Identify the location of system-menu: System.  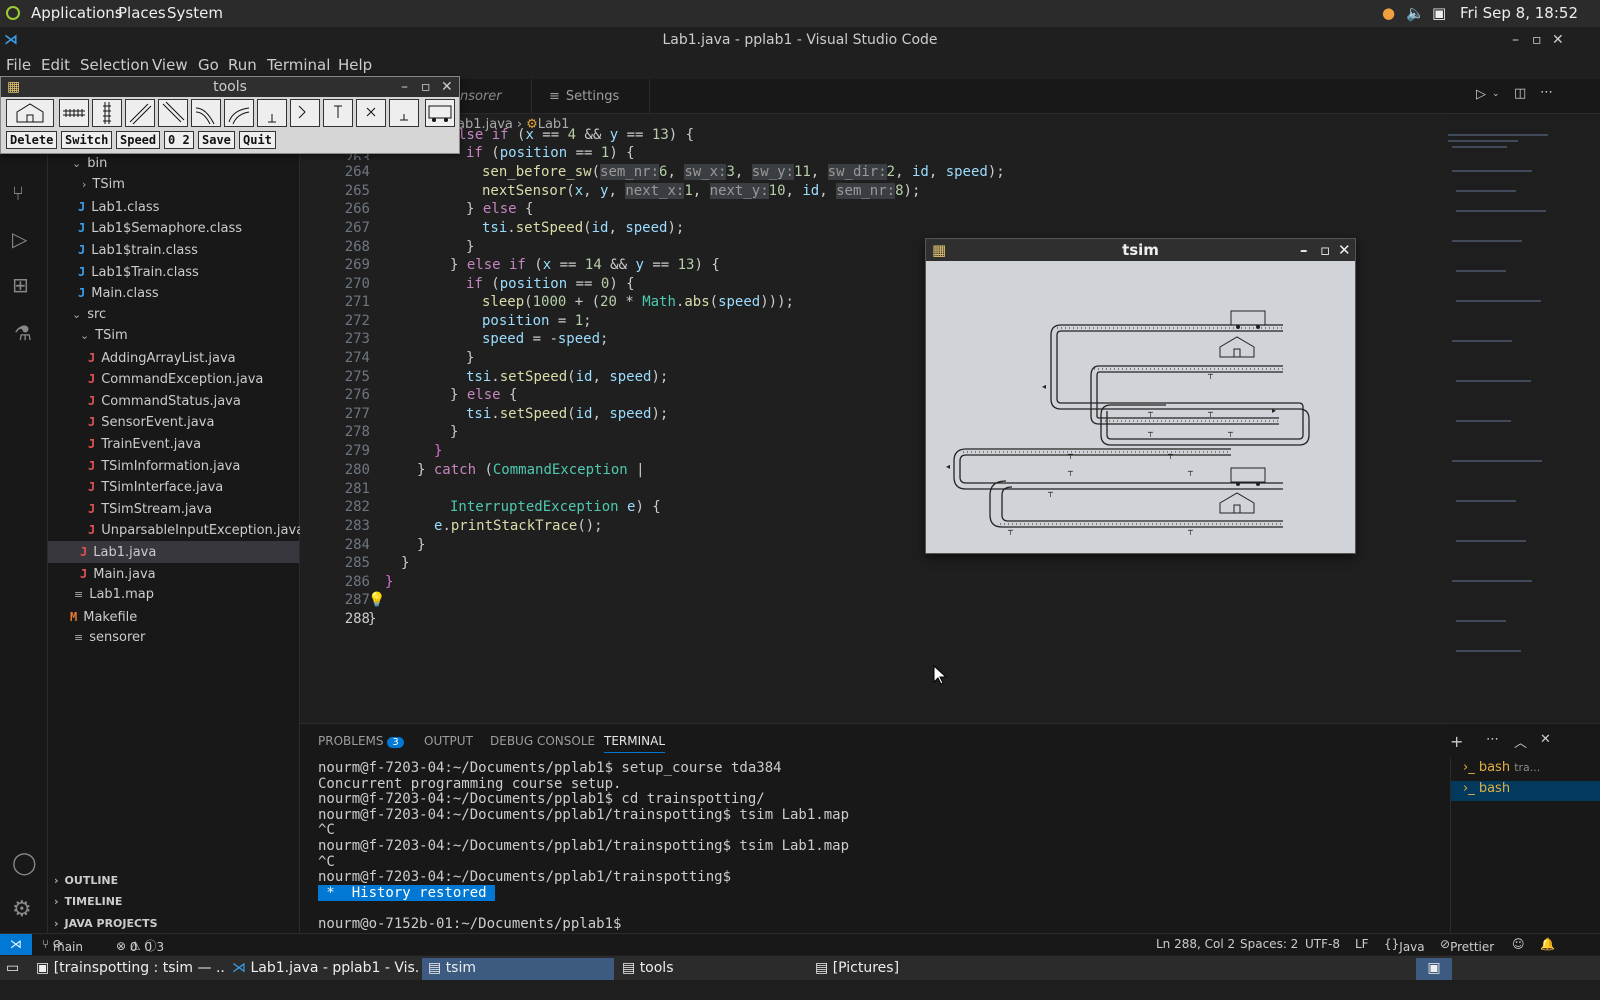
(195, 13).